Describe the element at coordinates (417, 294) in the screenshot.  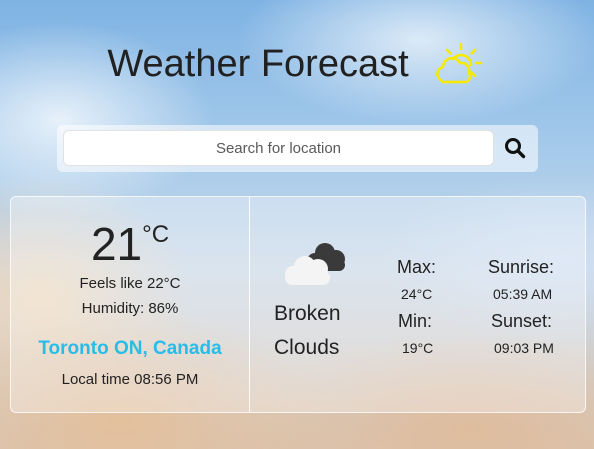
I see `max-value: 24°C` at that location.